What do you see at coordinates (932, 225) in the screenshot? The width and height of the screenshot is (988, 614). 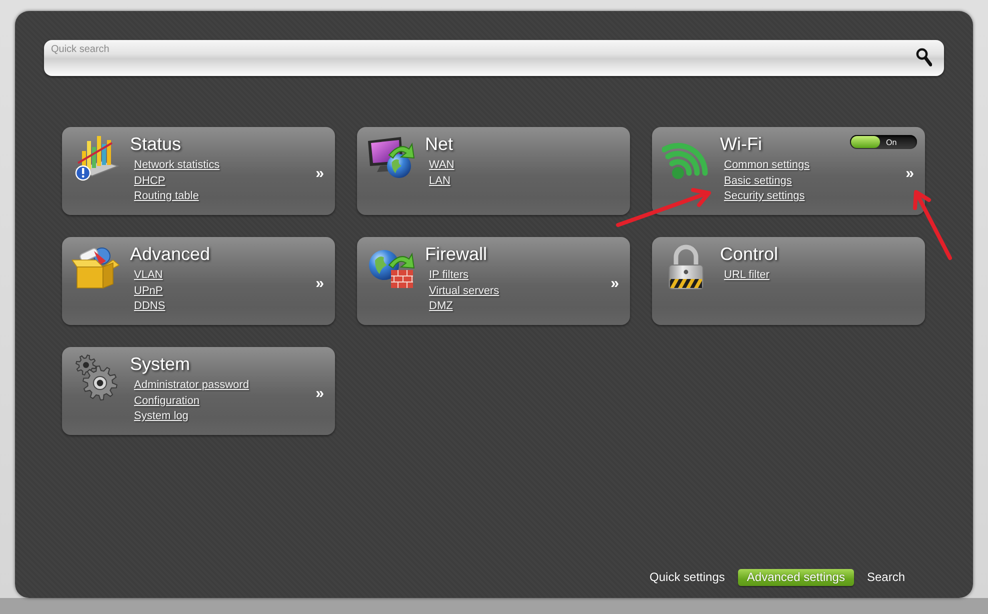 I see `annotation-arrow` at bounding box center [932, 225].